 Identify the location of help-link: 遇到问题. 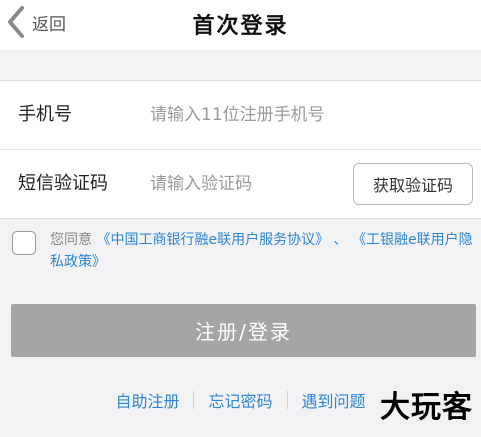
(334, 400).